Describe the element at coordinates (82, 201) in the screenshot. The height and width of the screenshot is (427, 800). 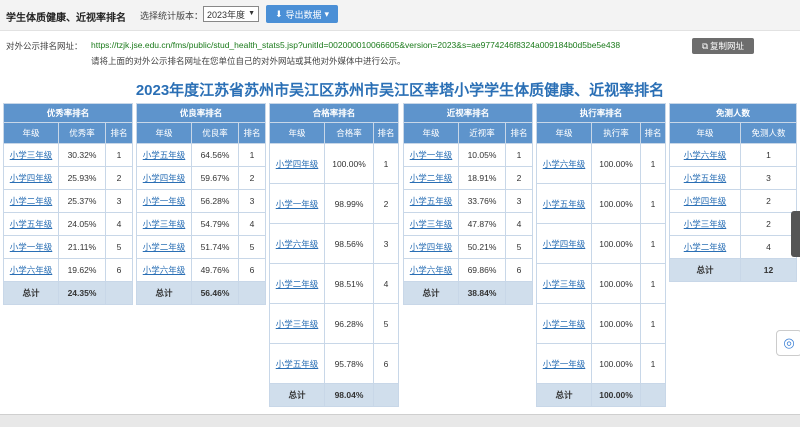
I see `rate-cell: 25.37%` at that location.